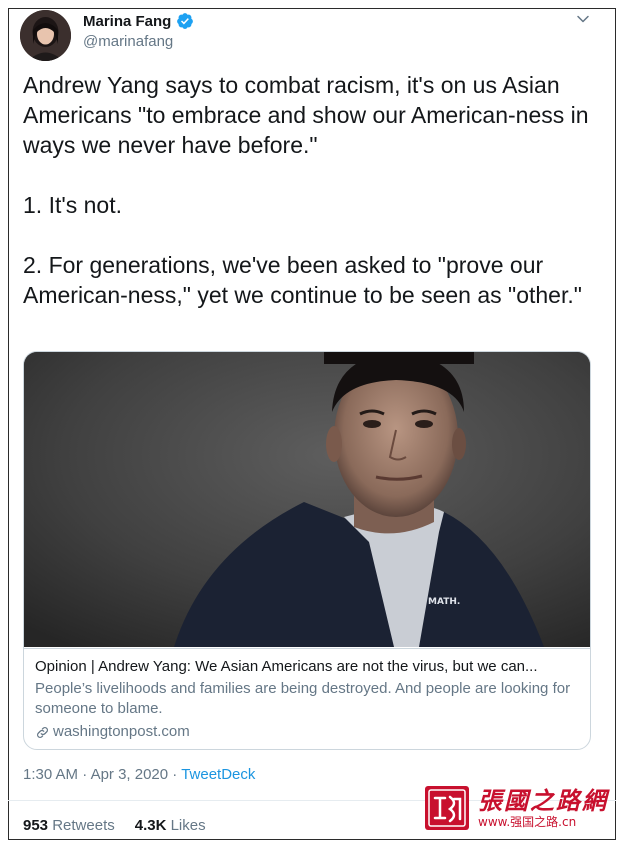 The image size is (624, 848). I want to click on tweet-paragraph: 1. It's not., so click(72, 205).